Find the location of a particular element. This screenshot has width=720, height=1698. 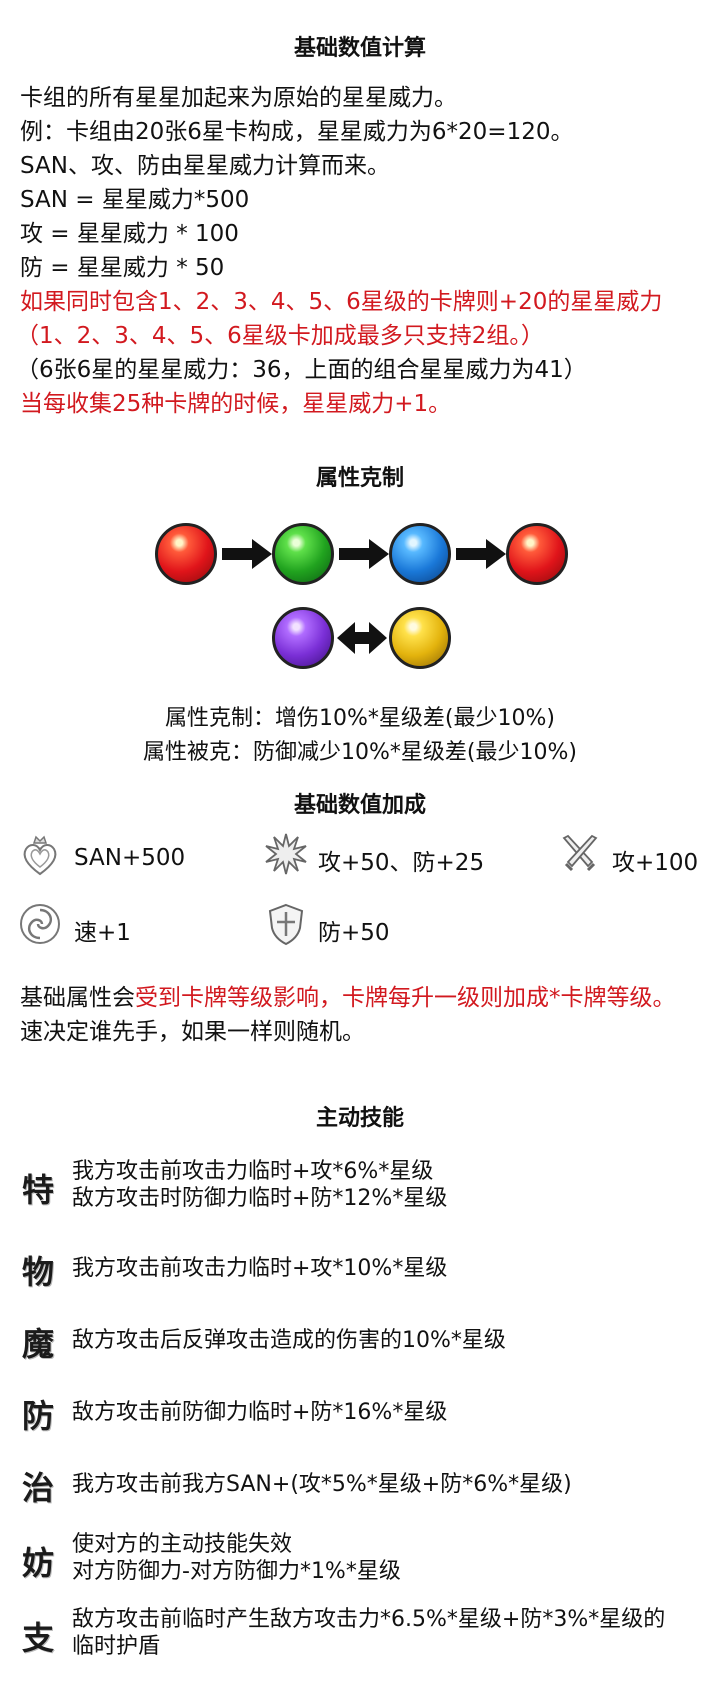

double-arrow-icon is located at coordinates (362, 638).